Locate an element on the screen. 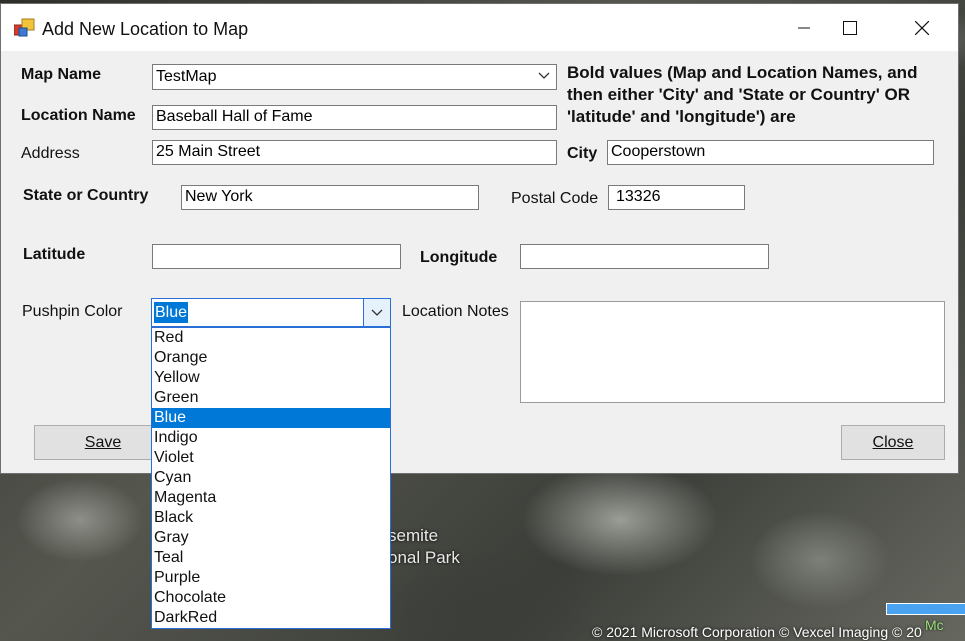  close-window-button is located at coordinates (922, 27).